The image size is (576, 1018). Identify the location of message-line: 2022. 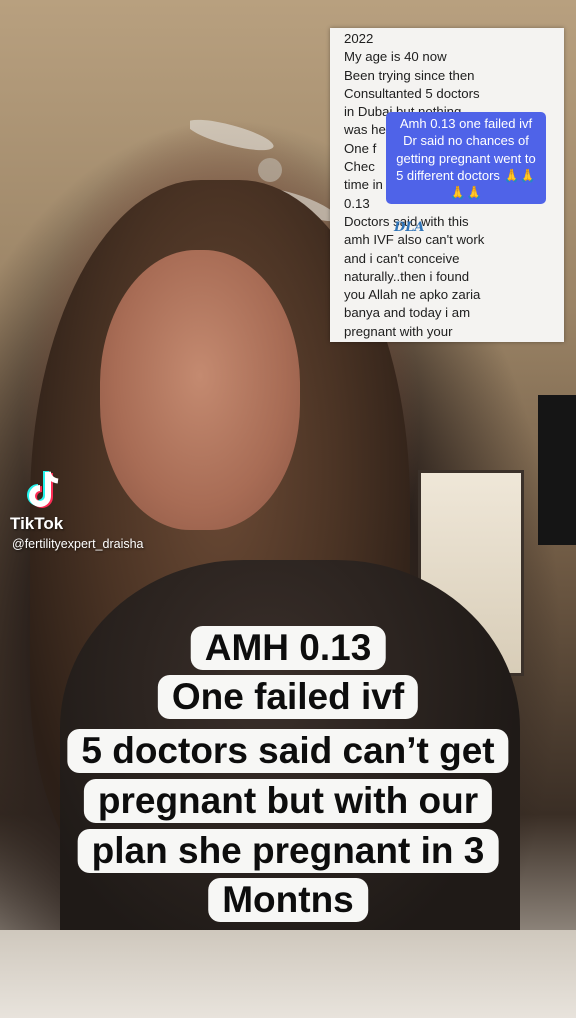
(359, 38).